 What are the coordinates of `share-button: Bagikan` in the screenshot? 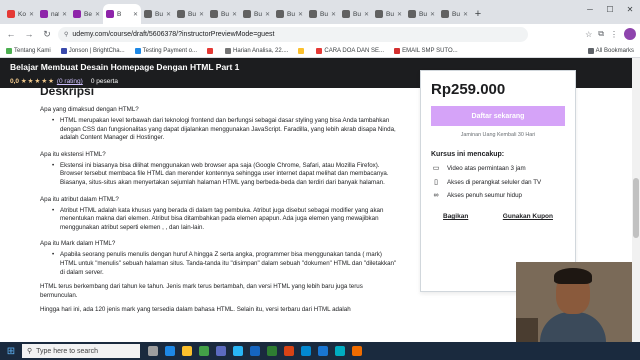 It's located at (455, 216).